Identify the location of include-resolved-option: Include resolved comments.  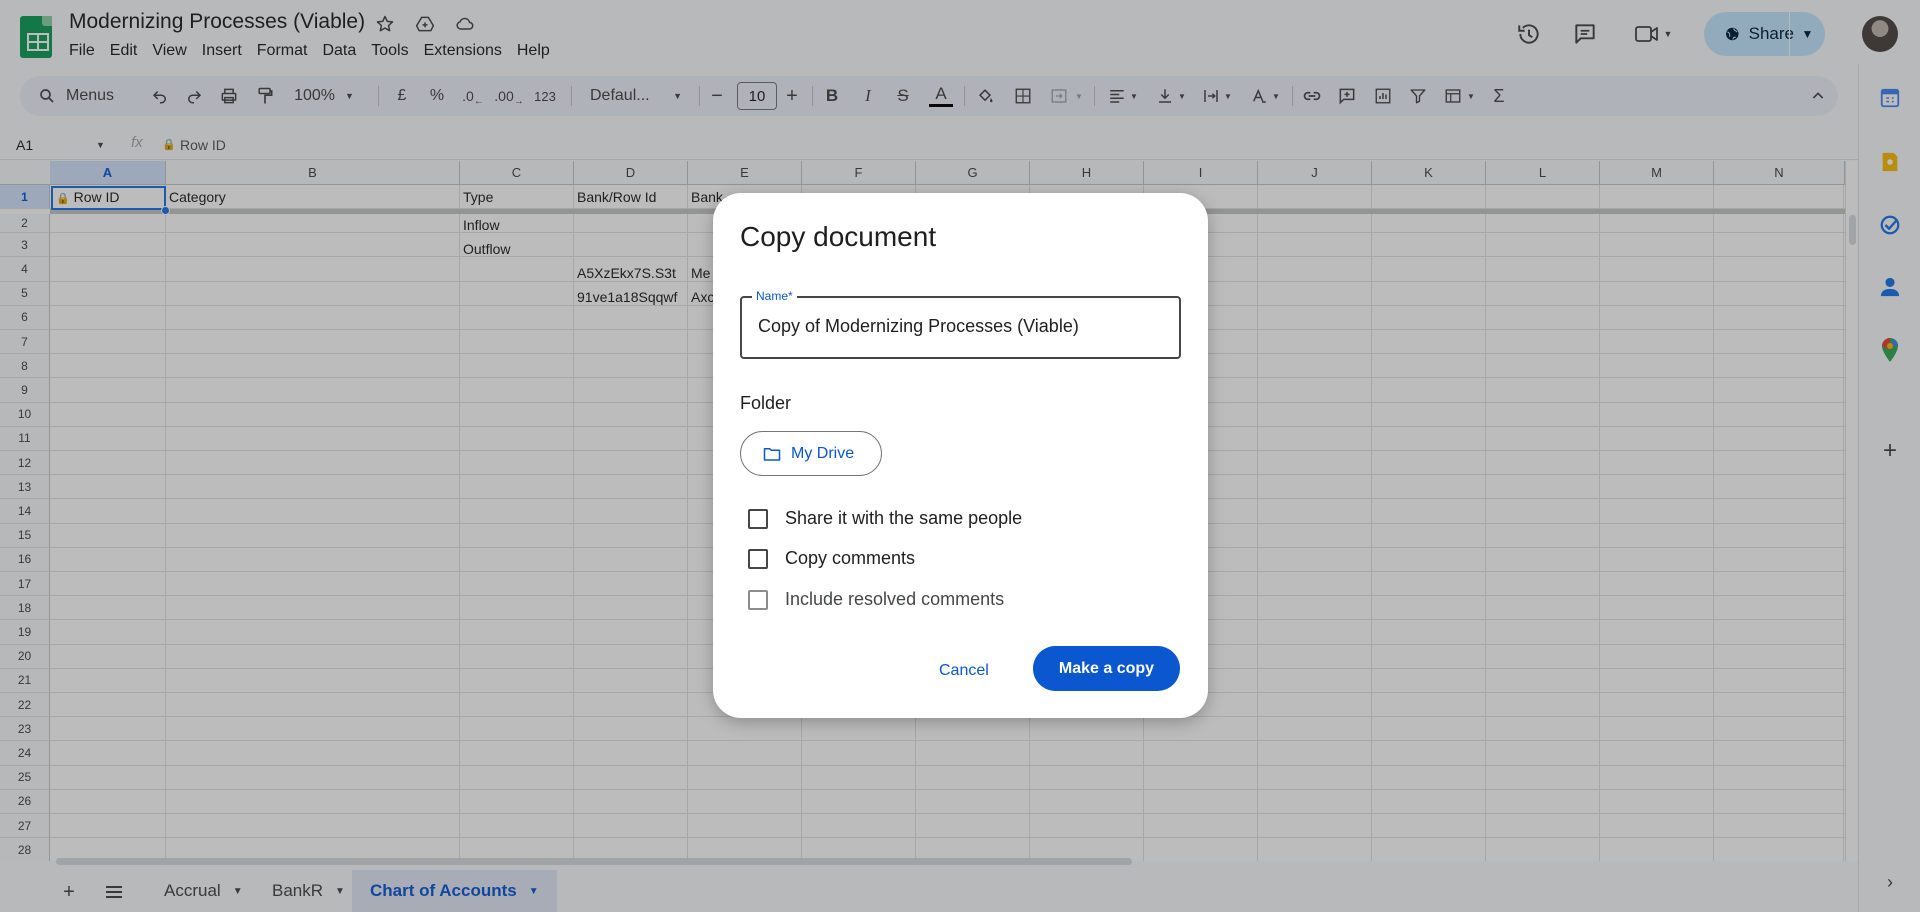
(876, 599).